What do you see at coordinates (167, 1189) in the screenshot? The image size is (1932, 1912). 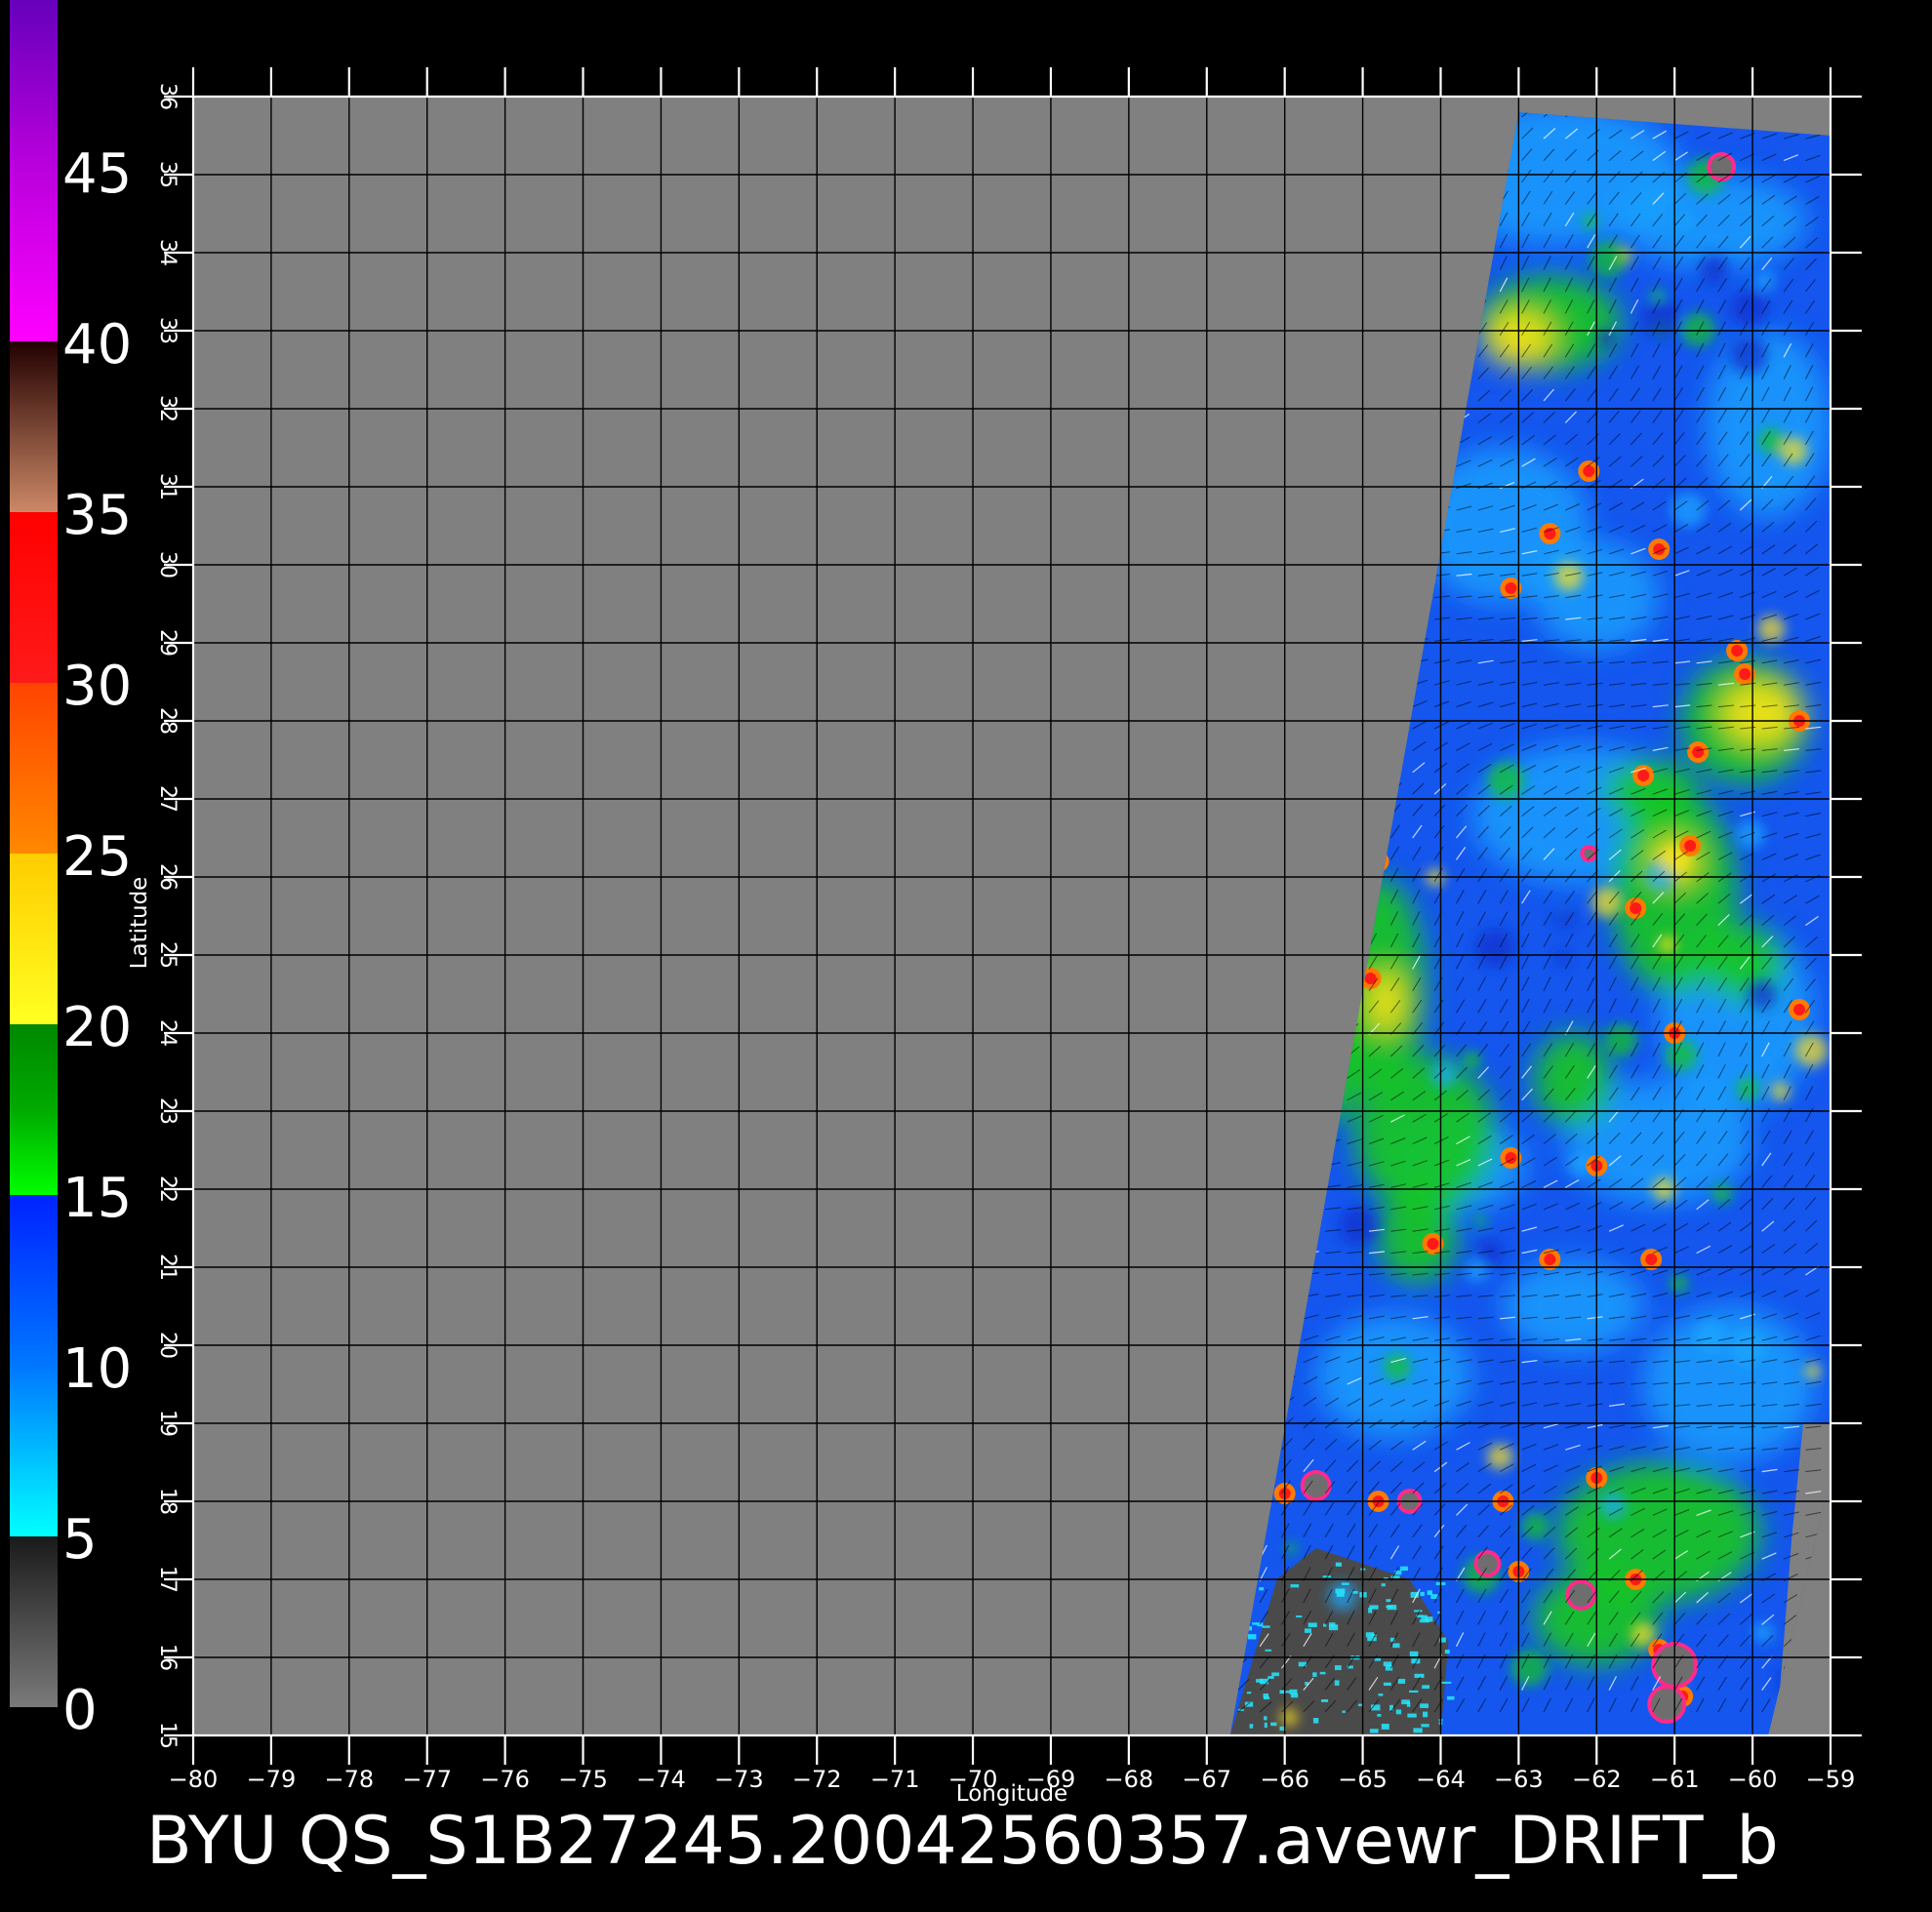 I see `latitude-tick-label: 22` at bounding box center [167, 1189].